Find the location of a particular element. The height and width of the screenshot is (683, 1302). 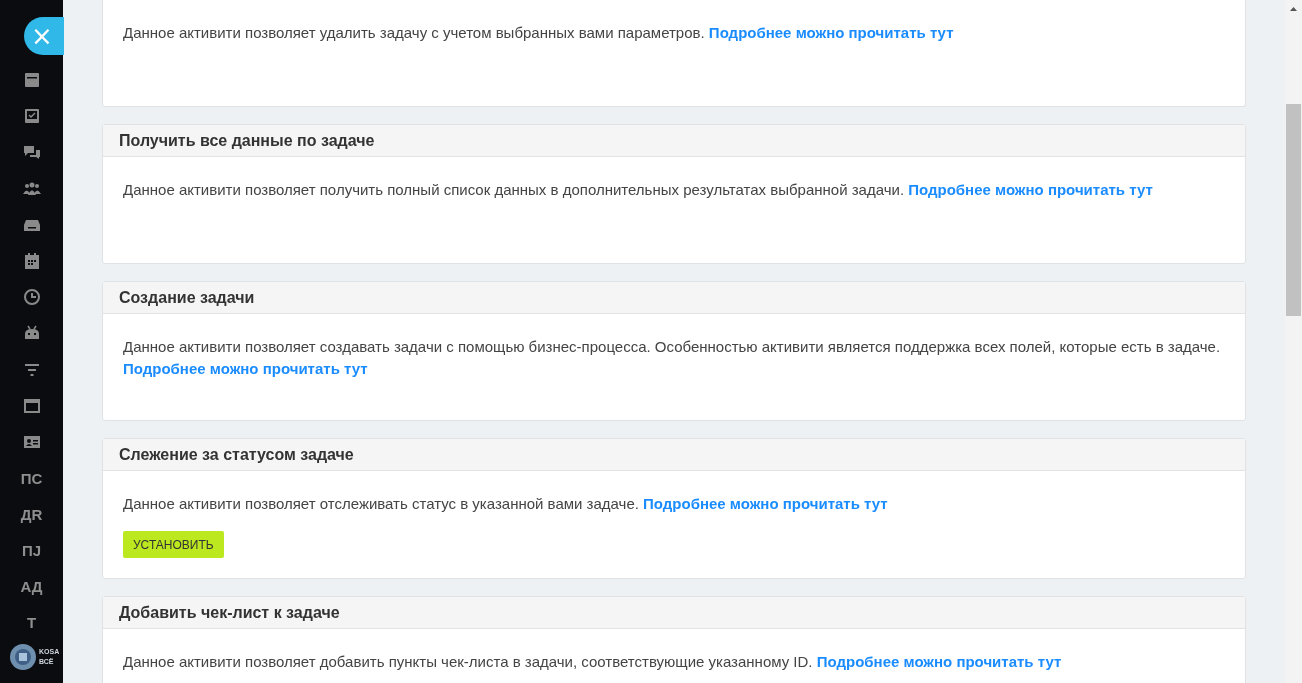

clock-icon is located at coordinates (31, 297).